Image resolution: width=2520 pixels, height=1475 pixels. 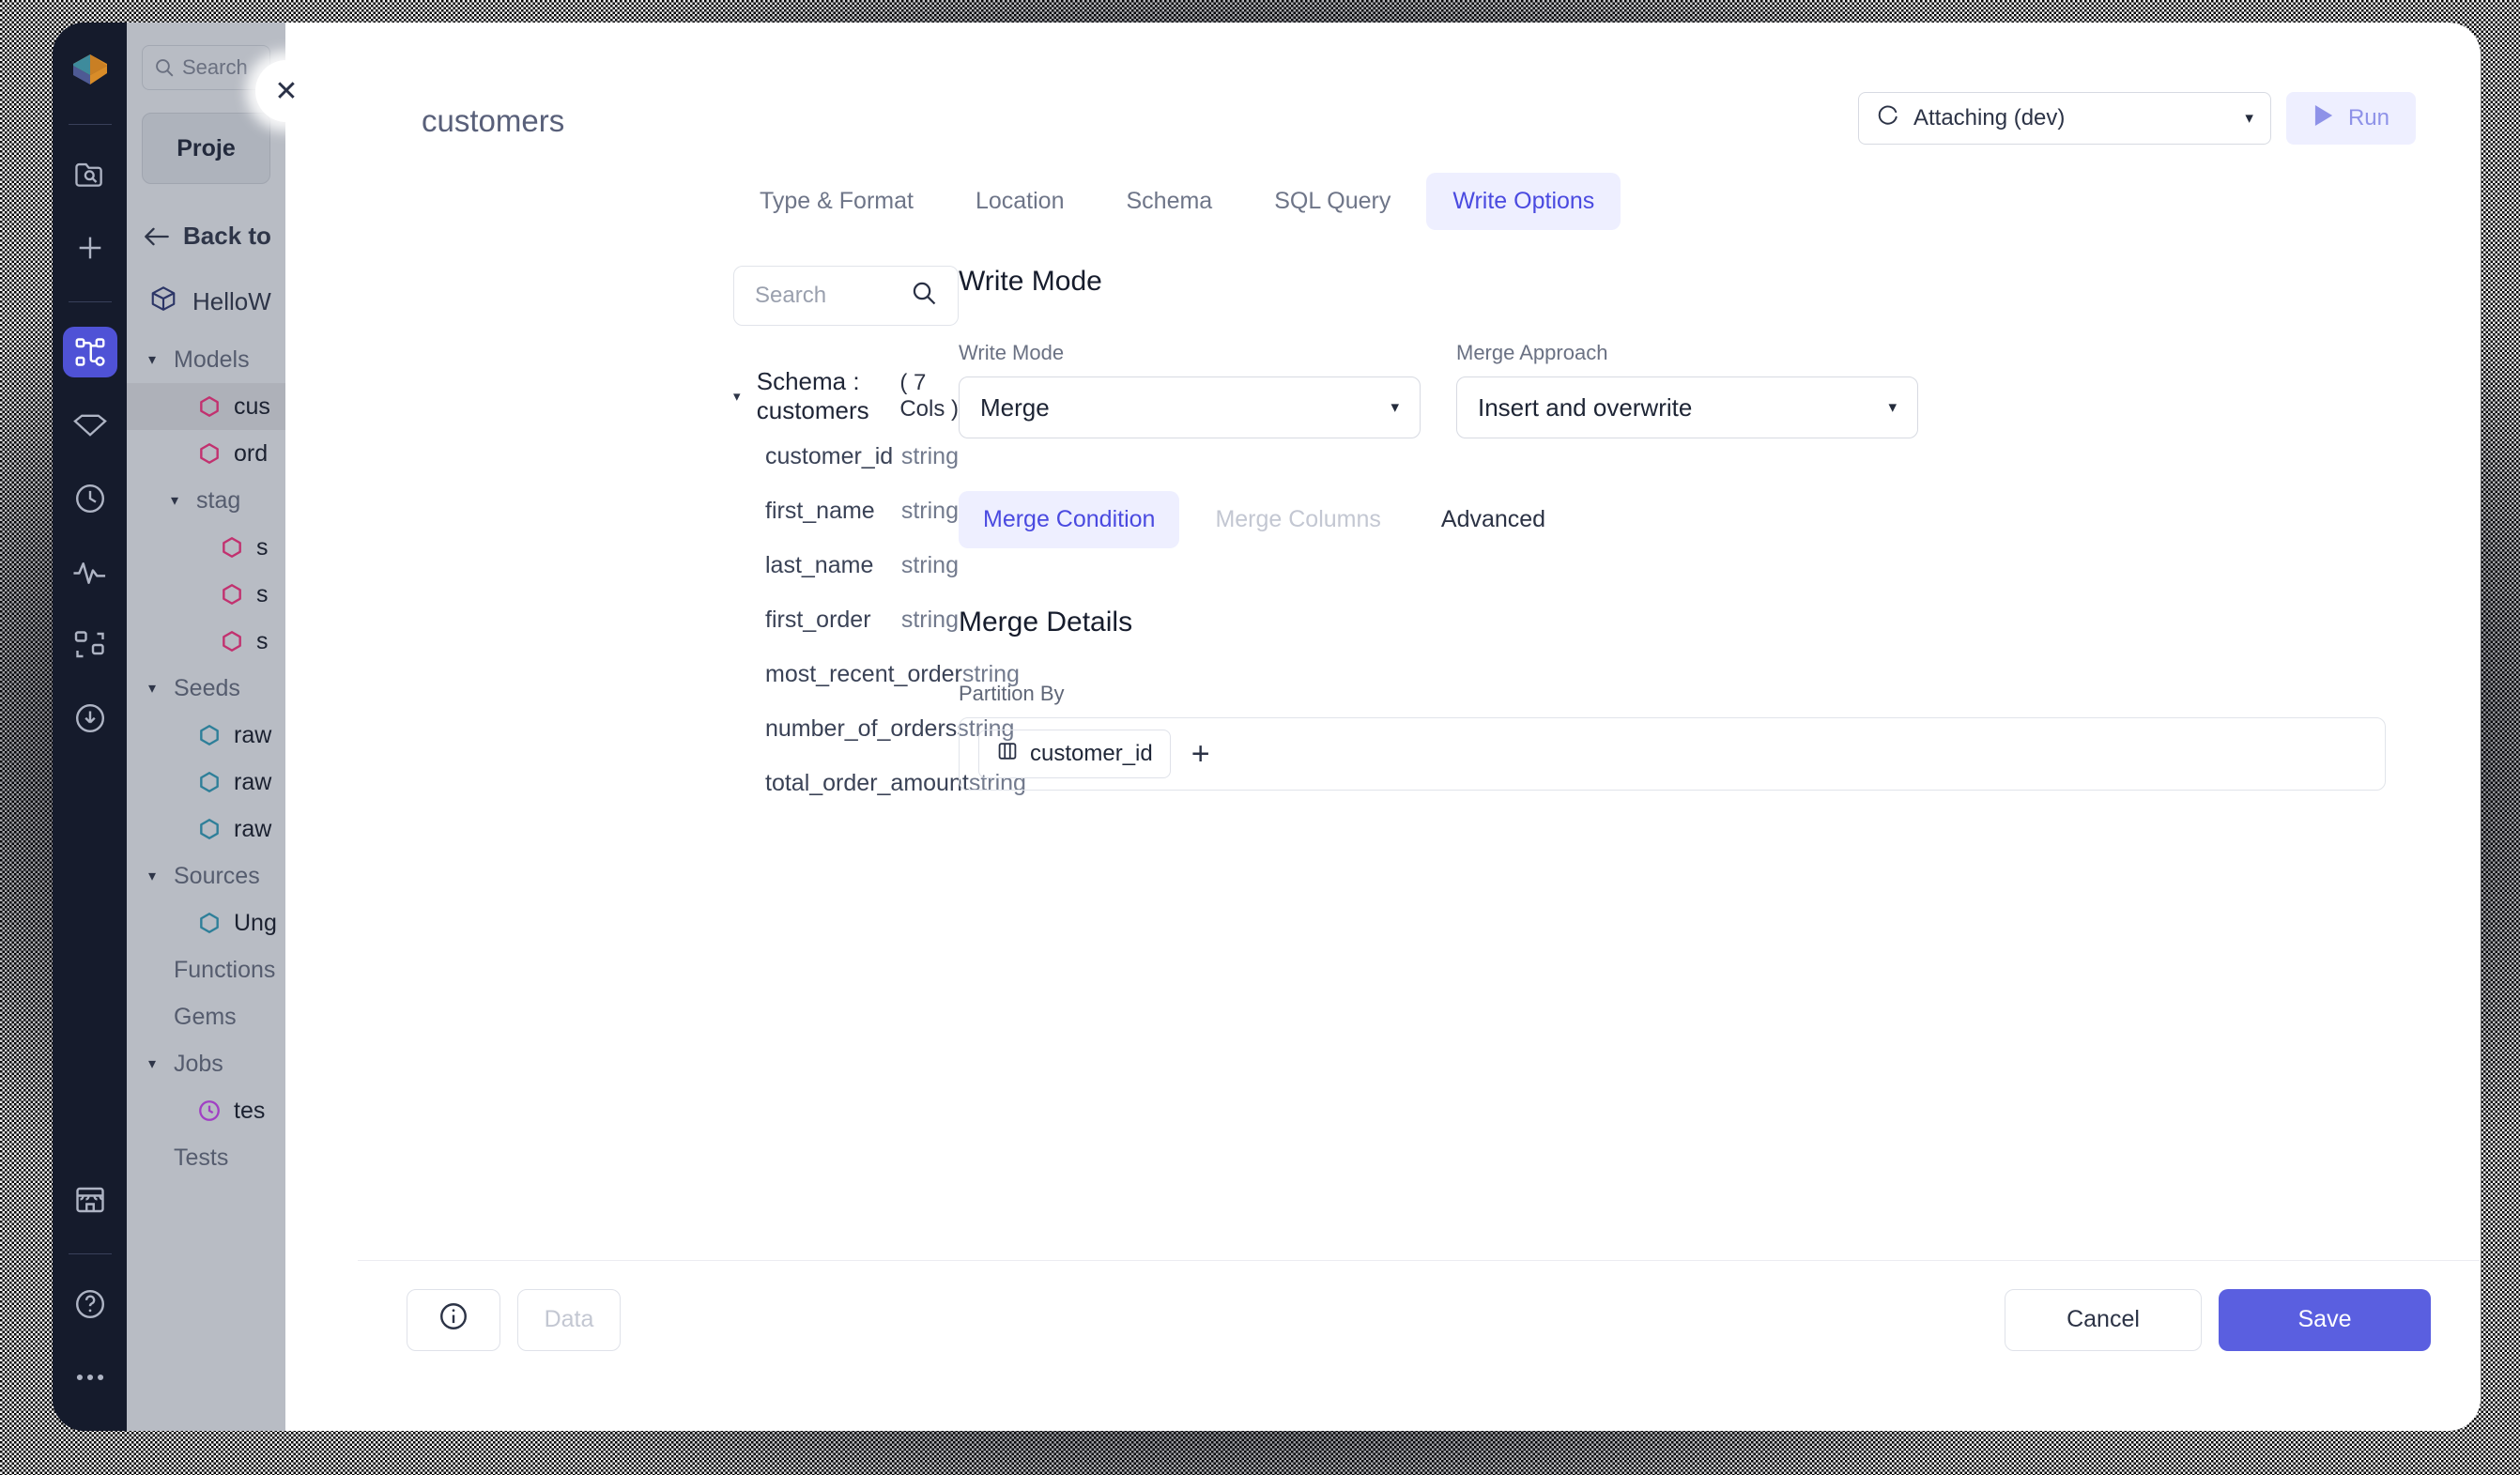 What do you see at coordinates (1585, 407) in the screenshot?
I see `merge-approach-value: Insert and overwrite` at bounding box center [1585, 407].